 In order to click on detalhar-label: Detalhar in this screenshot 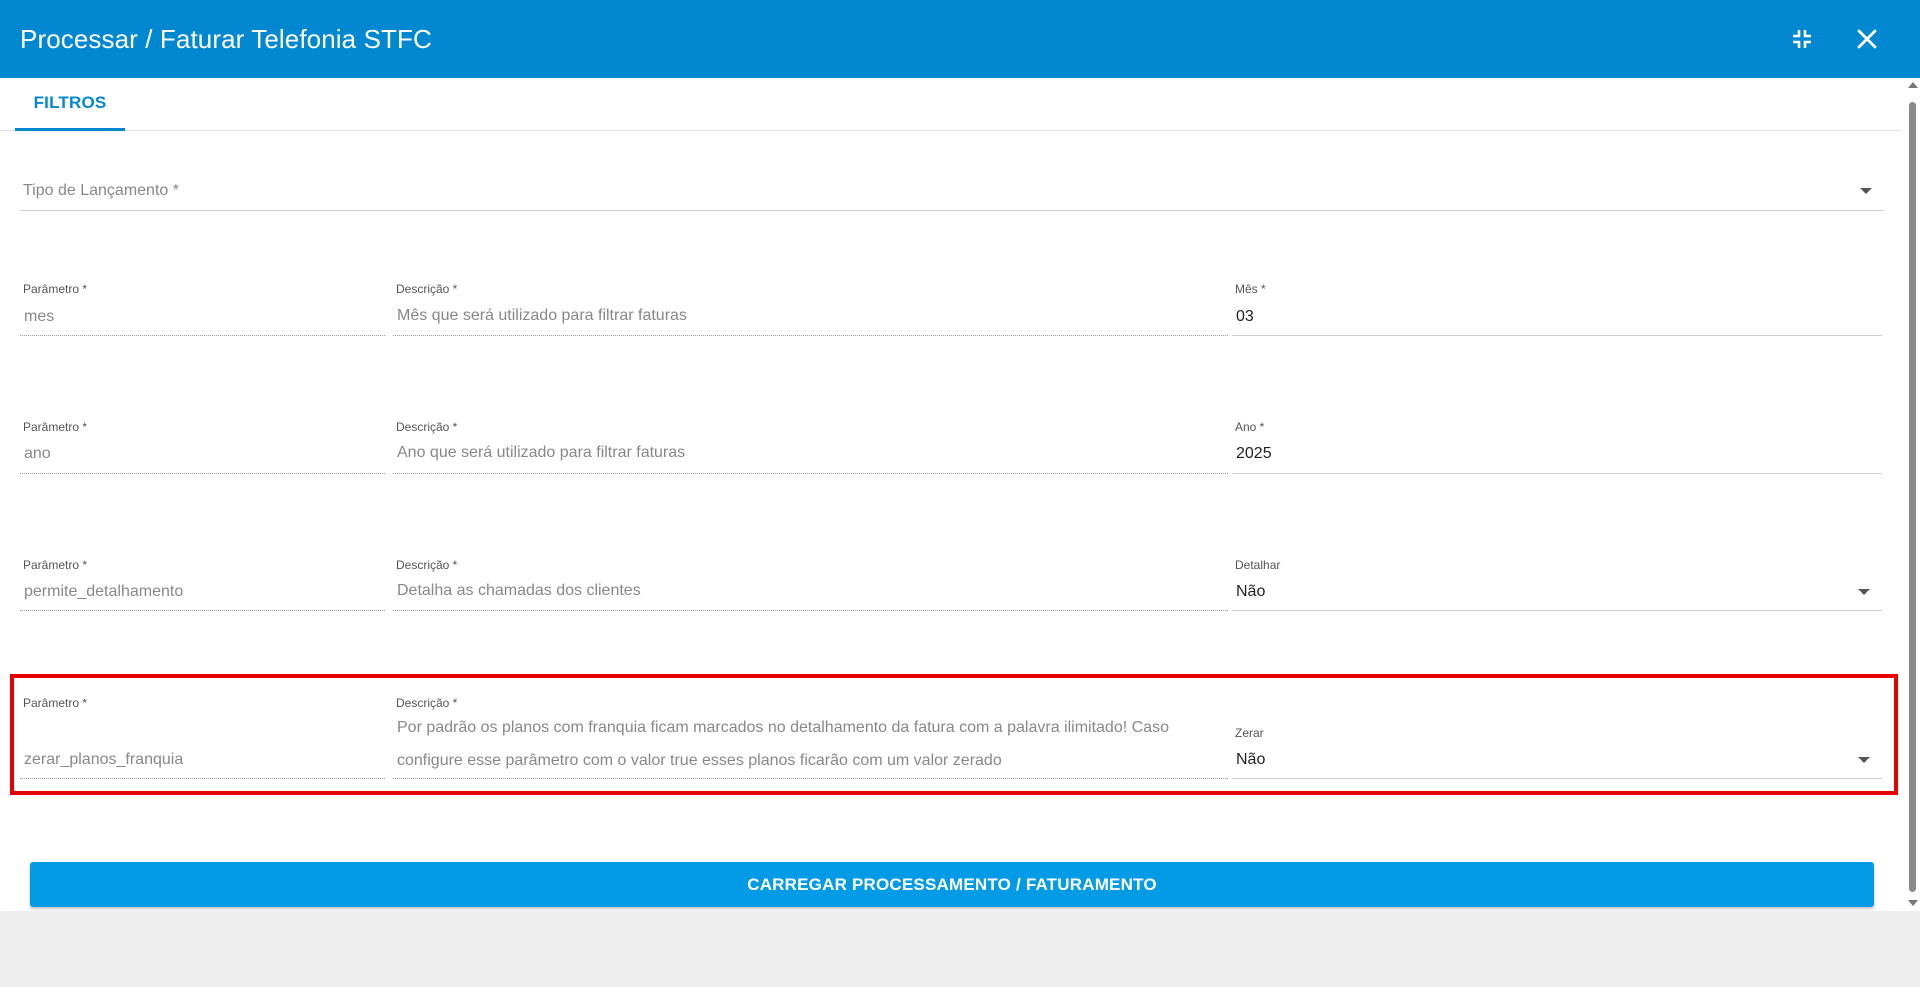, I will do `click(1258, 565)`.